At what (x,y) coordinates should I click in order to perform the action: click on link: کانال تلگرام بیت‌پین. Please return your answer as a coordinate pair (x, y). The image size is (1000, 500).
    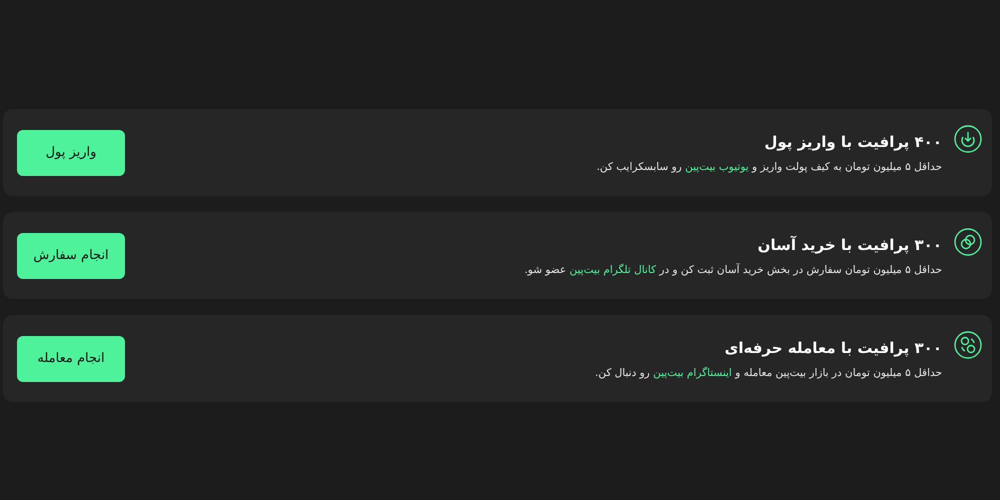
    Looking at the image, I should click on (613, 270).